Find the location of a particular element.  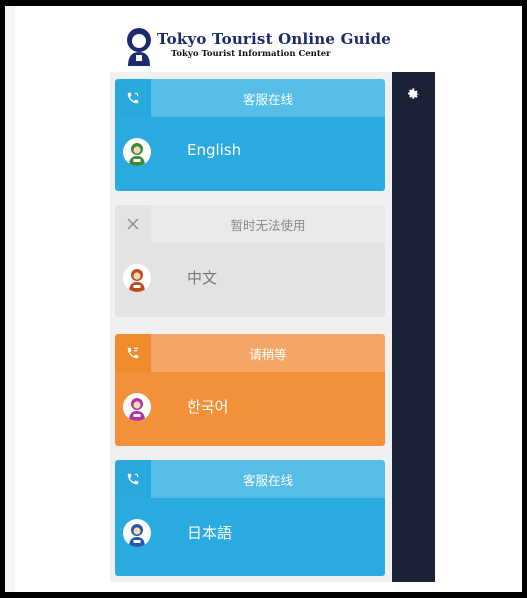

language-card-korean: 请稍等 한국어 is located at coordinates (250, 390).